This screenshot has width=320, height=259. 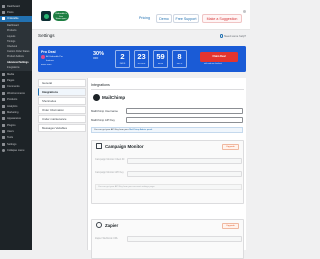 What do you see at coordinates (10, 131) in the screenshot?
I see `sidebar-item-label: Users` at bounding box center [10, 131].